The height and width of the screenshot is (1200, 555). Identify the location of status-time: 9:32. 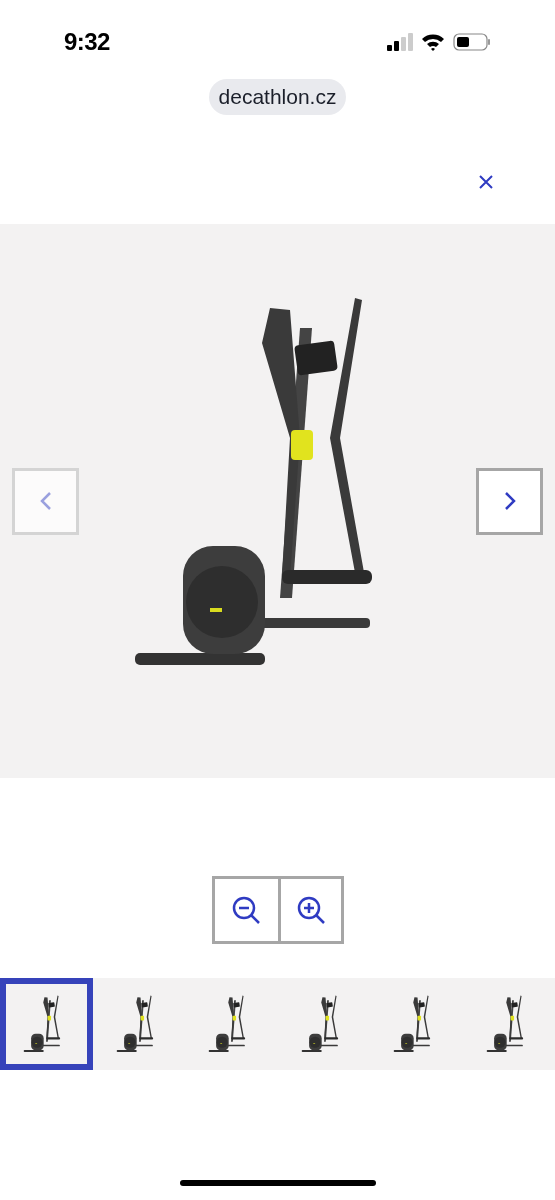
(87, 42).